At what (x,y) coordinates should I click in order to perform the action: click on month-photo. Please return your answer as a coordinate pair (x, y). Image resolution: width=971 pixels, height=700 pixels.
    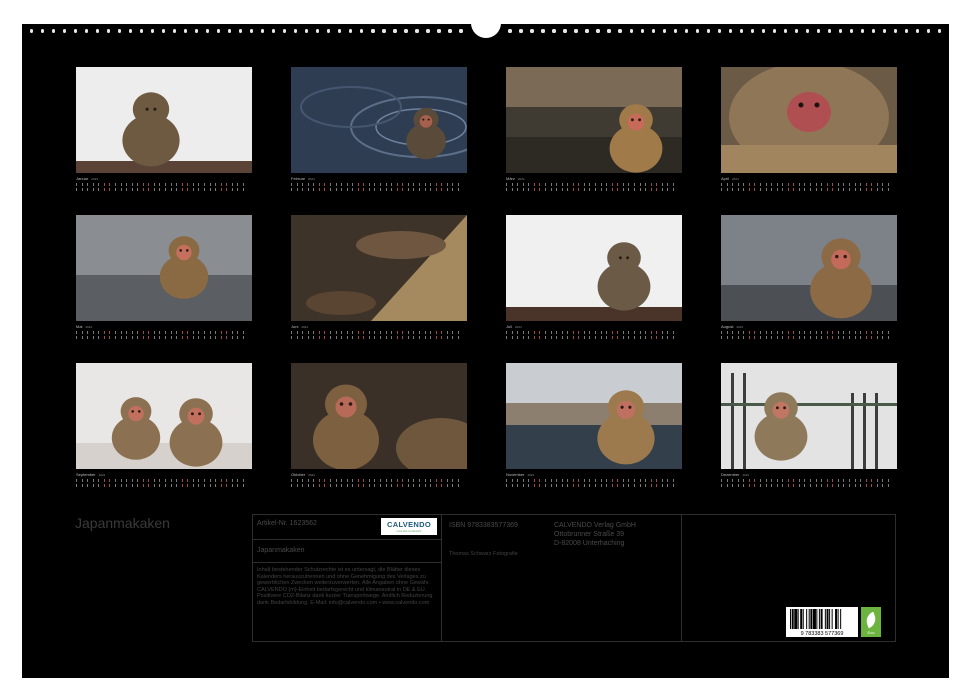
    Looking at the image, I should click on (594, 268).